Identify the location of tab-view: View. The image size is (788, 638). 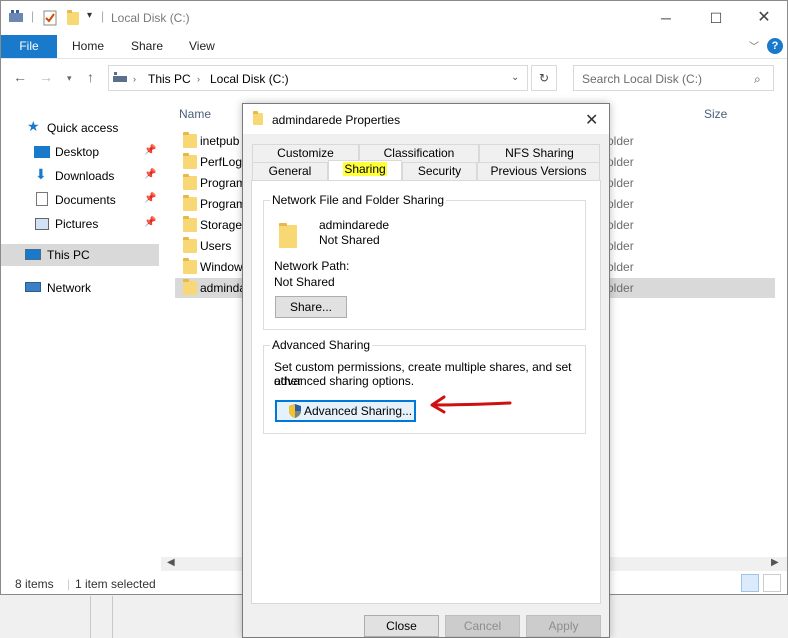
(202, 46).